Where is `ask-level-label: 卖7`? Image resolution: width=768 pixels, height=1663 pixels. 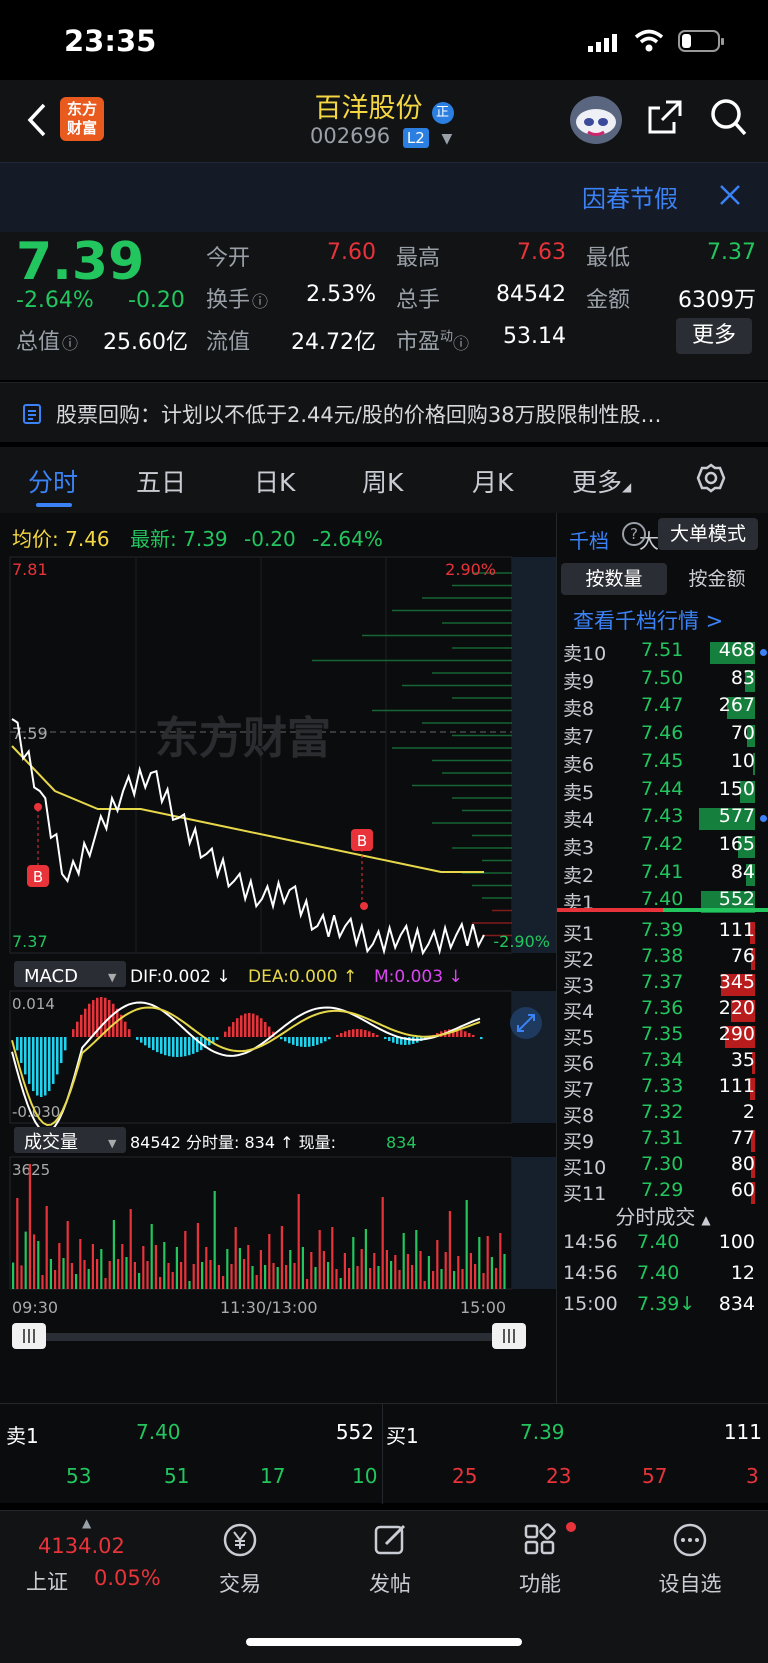
ask-level-label: 卖7 is located at coordinates (579, 737).